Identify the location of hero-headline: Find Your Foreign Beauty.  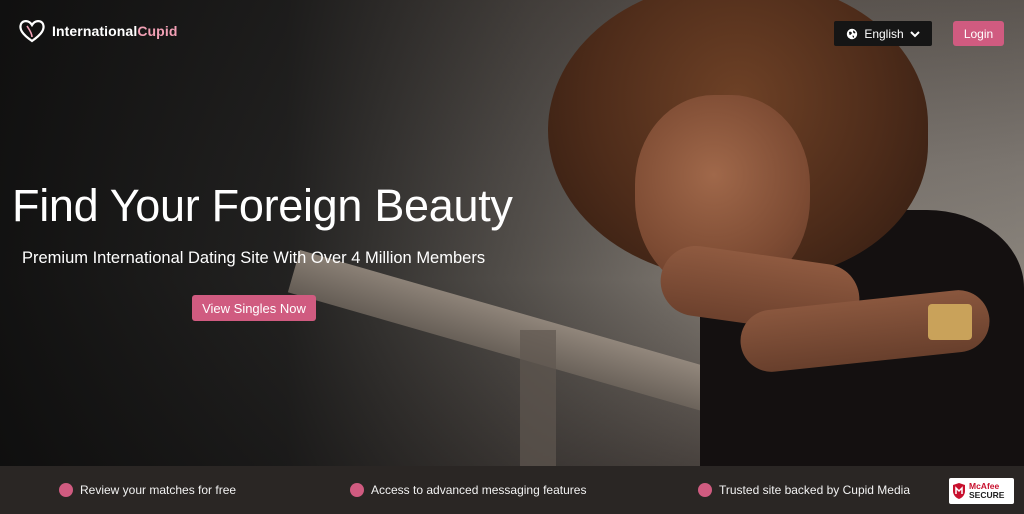
(262, 205).